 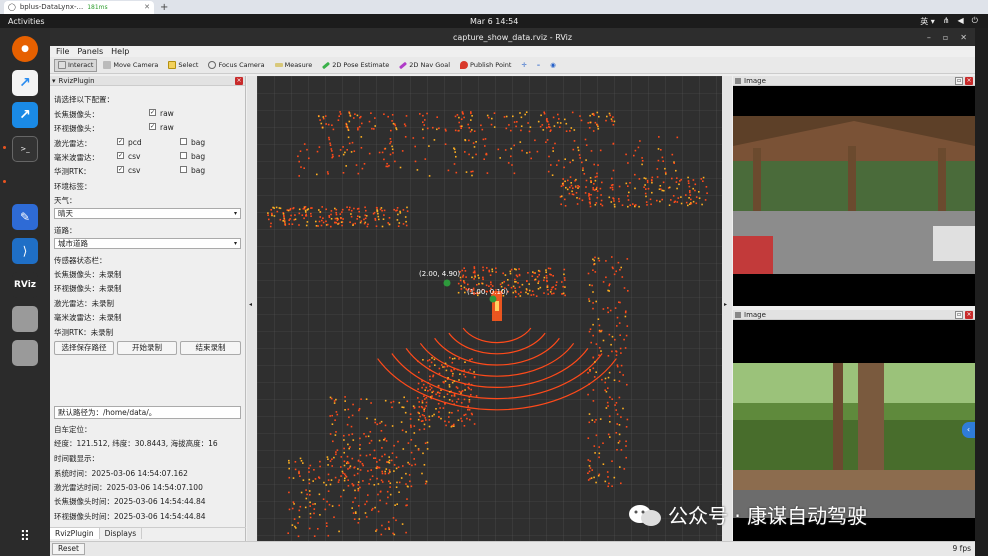 What do you see at coordinates (147, 348) in the screenshot?
I see `start-recording-button: 开始录制` at bounding box center [147, 348].